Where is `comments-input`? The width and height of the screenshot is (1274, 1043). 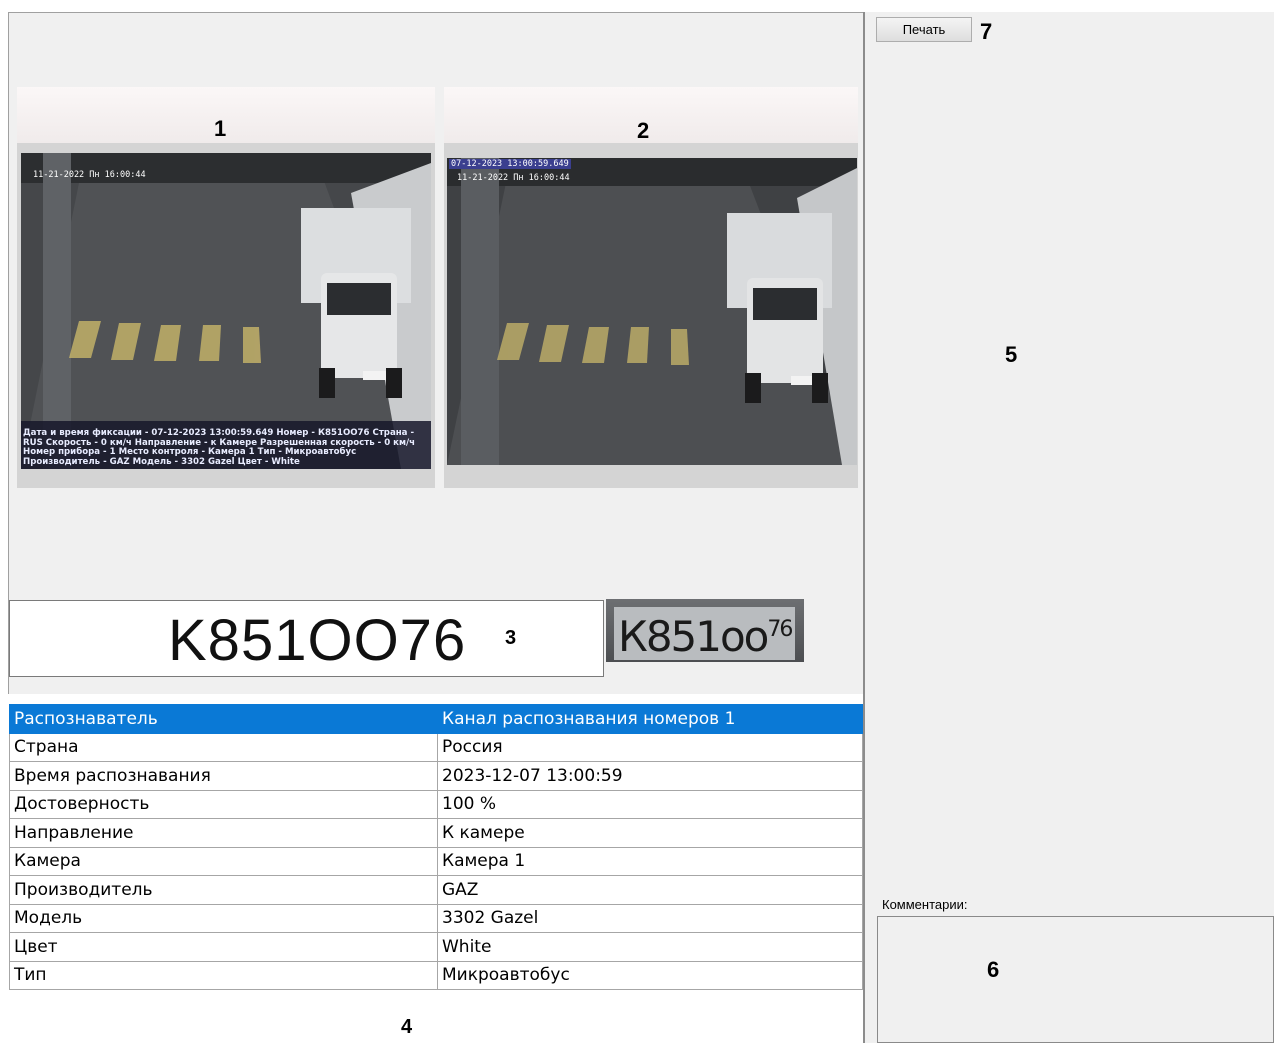 comments-input is located at coordinates (1075, 979).